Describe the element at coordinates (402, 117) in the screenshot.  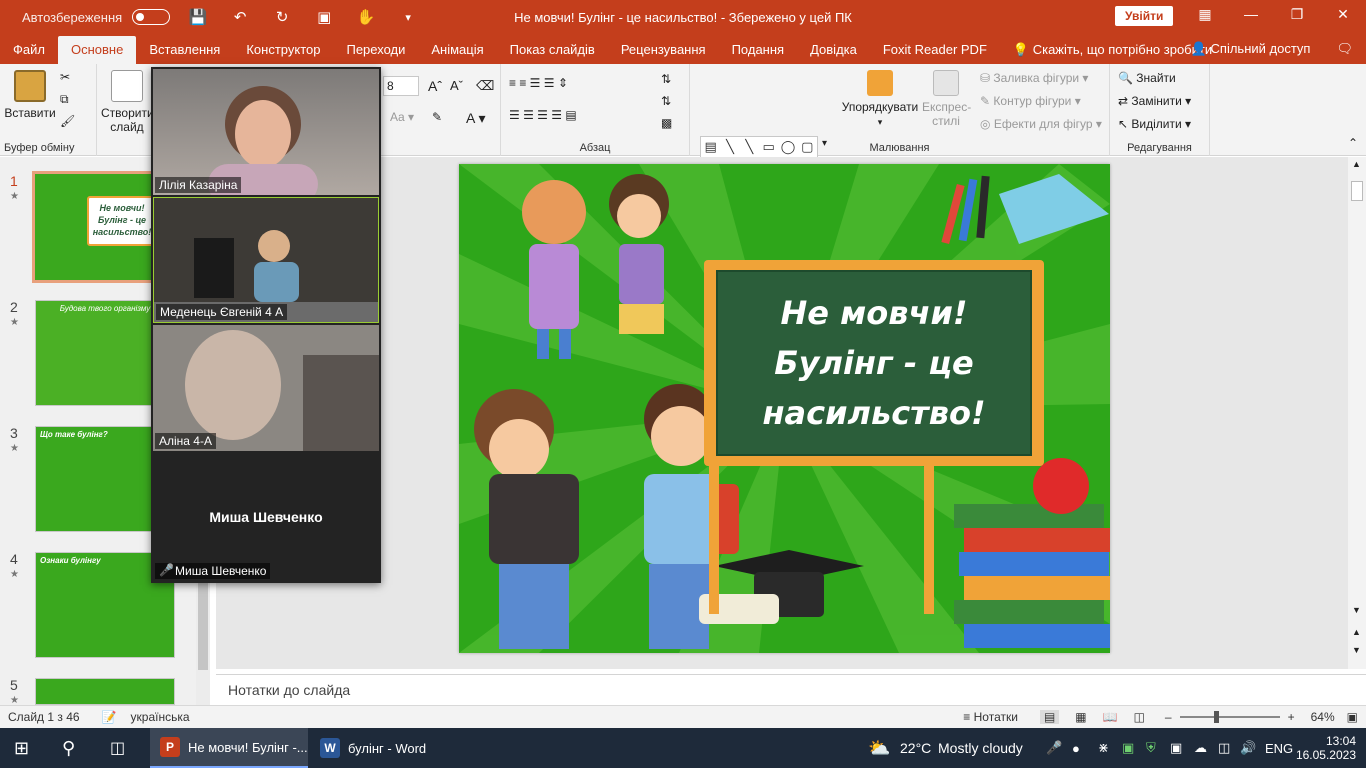
I see `char-spacing-icon: Aa ▾` at that location.